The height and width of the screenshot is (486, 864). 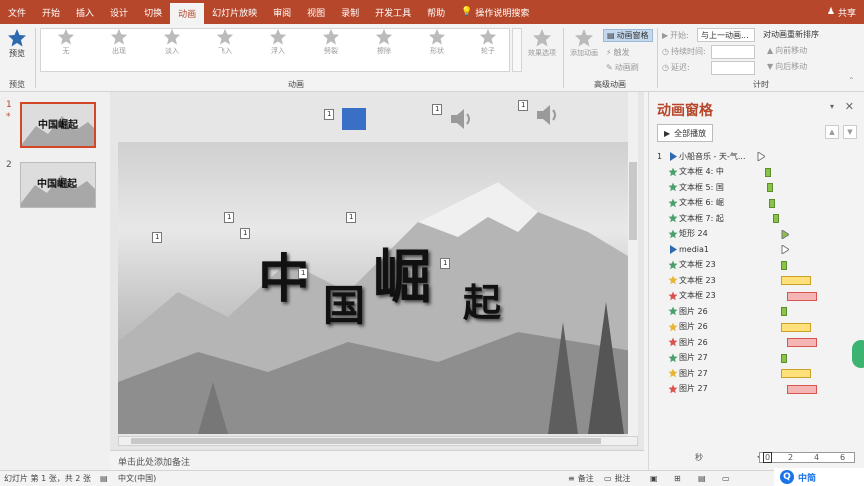 I want to click on move-down-button: ▼, so click(x=850, y=132).